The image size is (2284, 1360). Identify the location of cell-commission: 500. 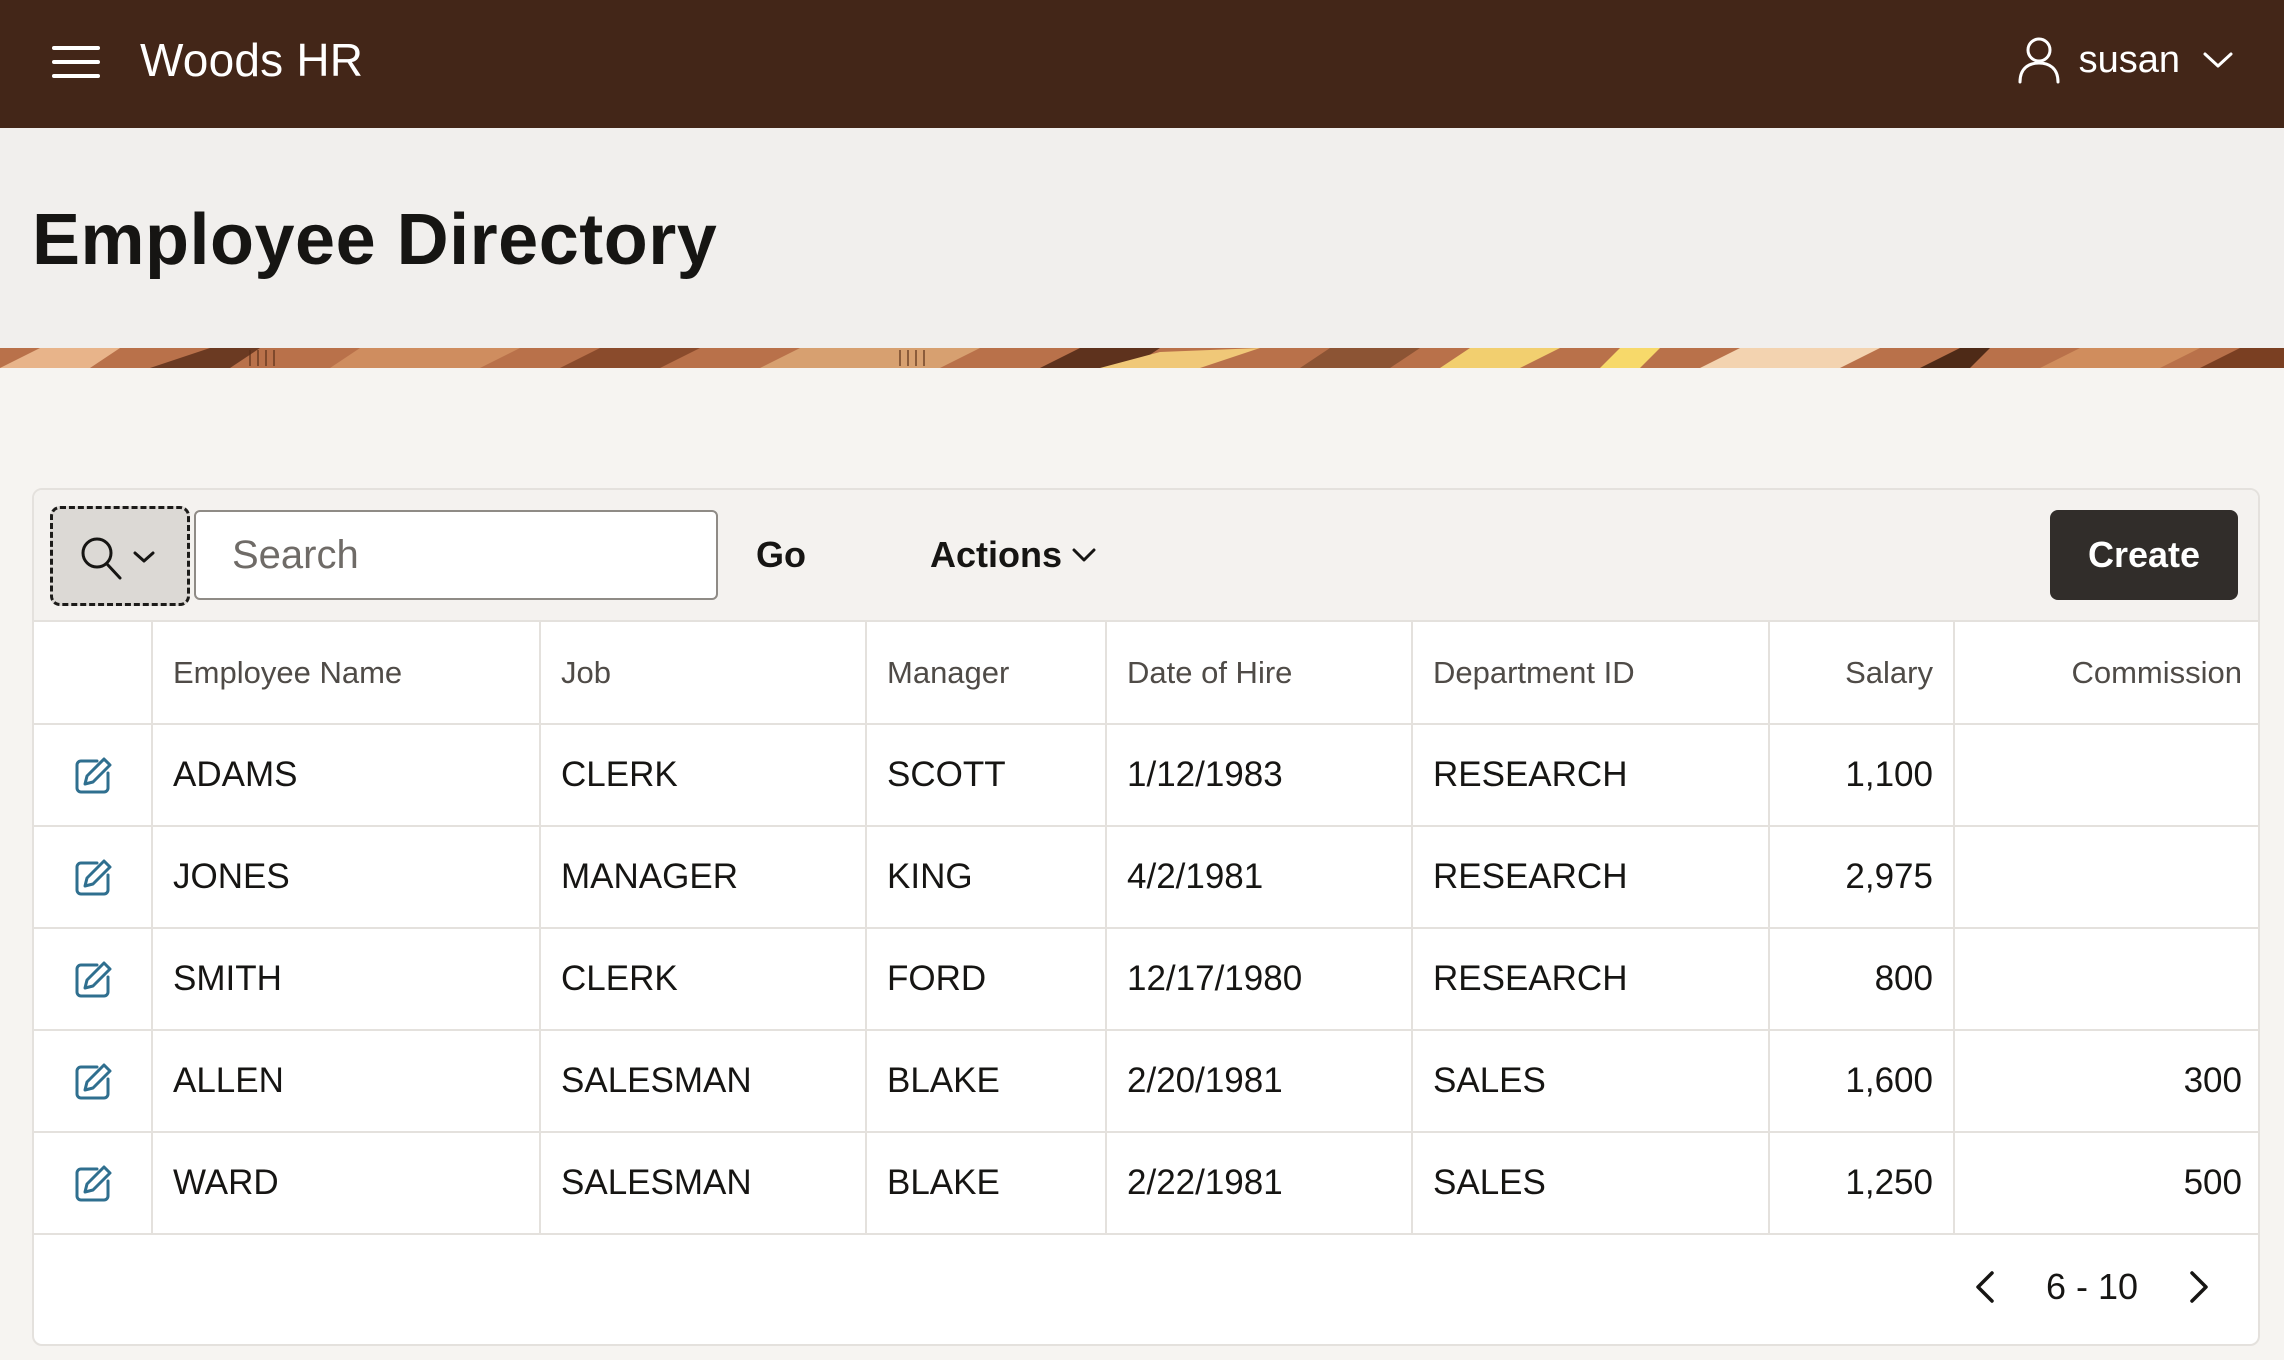
(2106, 1183).